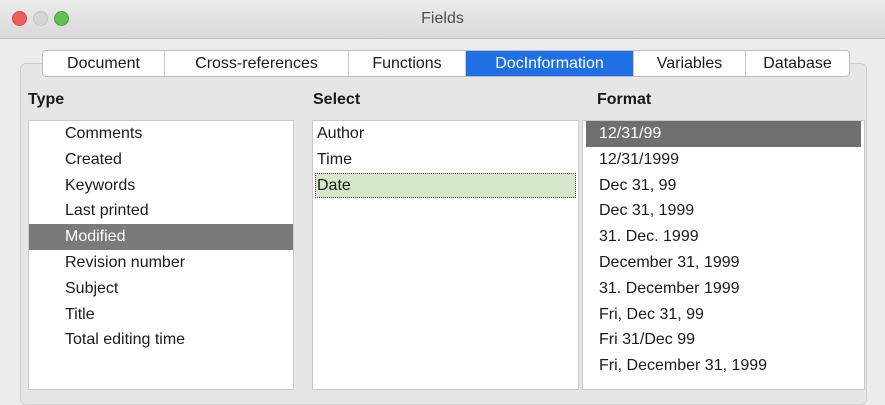 The height and width of the screenshot is (405, 885). Describe the element at coordinates (161, 315) in the screenshot. I see `type-item-title: Title` at that location.